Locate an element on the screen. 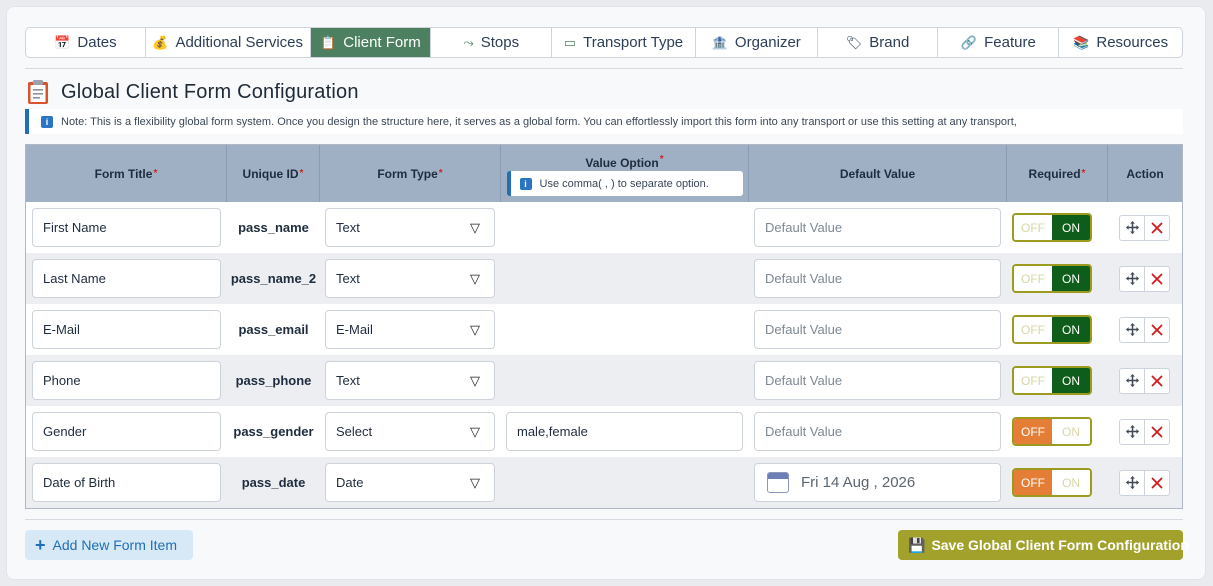 This screenshot has height=586, width=1213. unique-id: pass_gender is located at coordinates (273, 431).